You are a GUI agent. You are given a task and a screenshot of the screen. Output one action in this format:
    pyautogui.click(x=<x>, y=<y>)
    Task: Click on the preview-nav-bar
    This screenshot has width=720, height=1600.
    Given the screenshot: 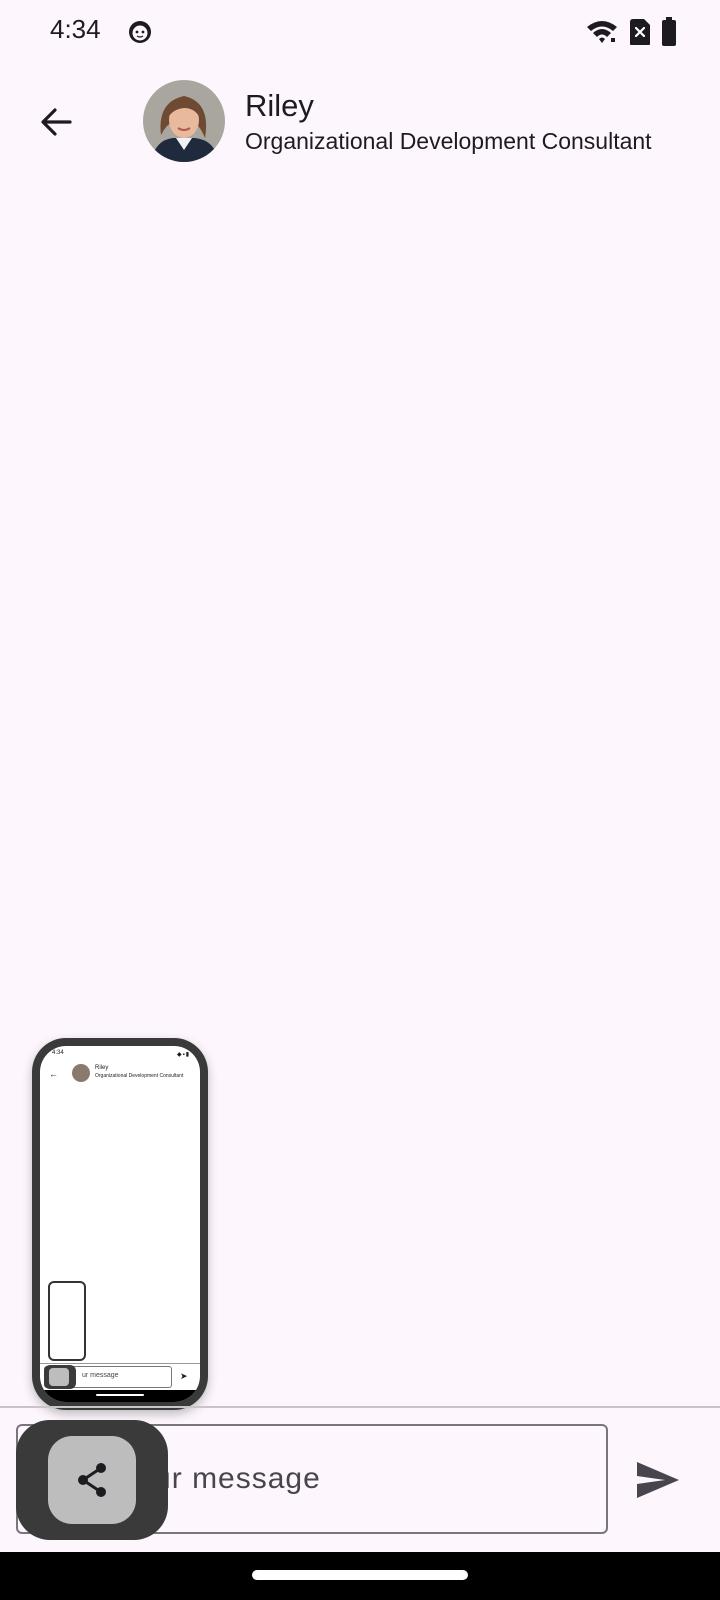 What is the action you would take?
    pyautogui.click(x=120, y=1396)
    